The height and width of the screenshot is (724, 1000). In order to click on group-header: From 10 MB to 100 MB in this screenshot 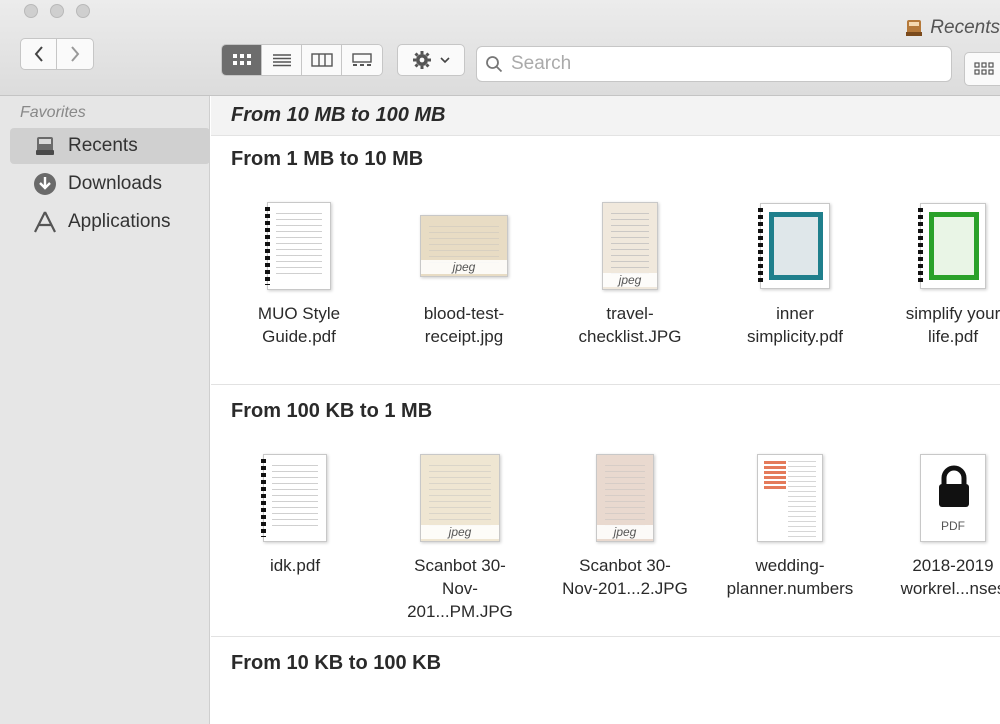, I will do `click(605, 116)`.